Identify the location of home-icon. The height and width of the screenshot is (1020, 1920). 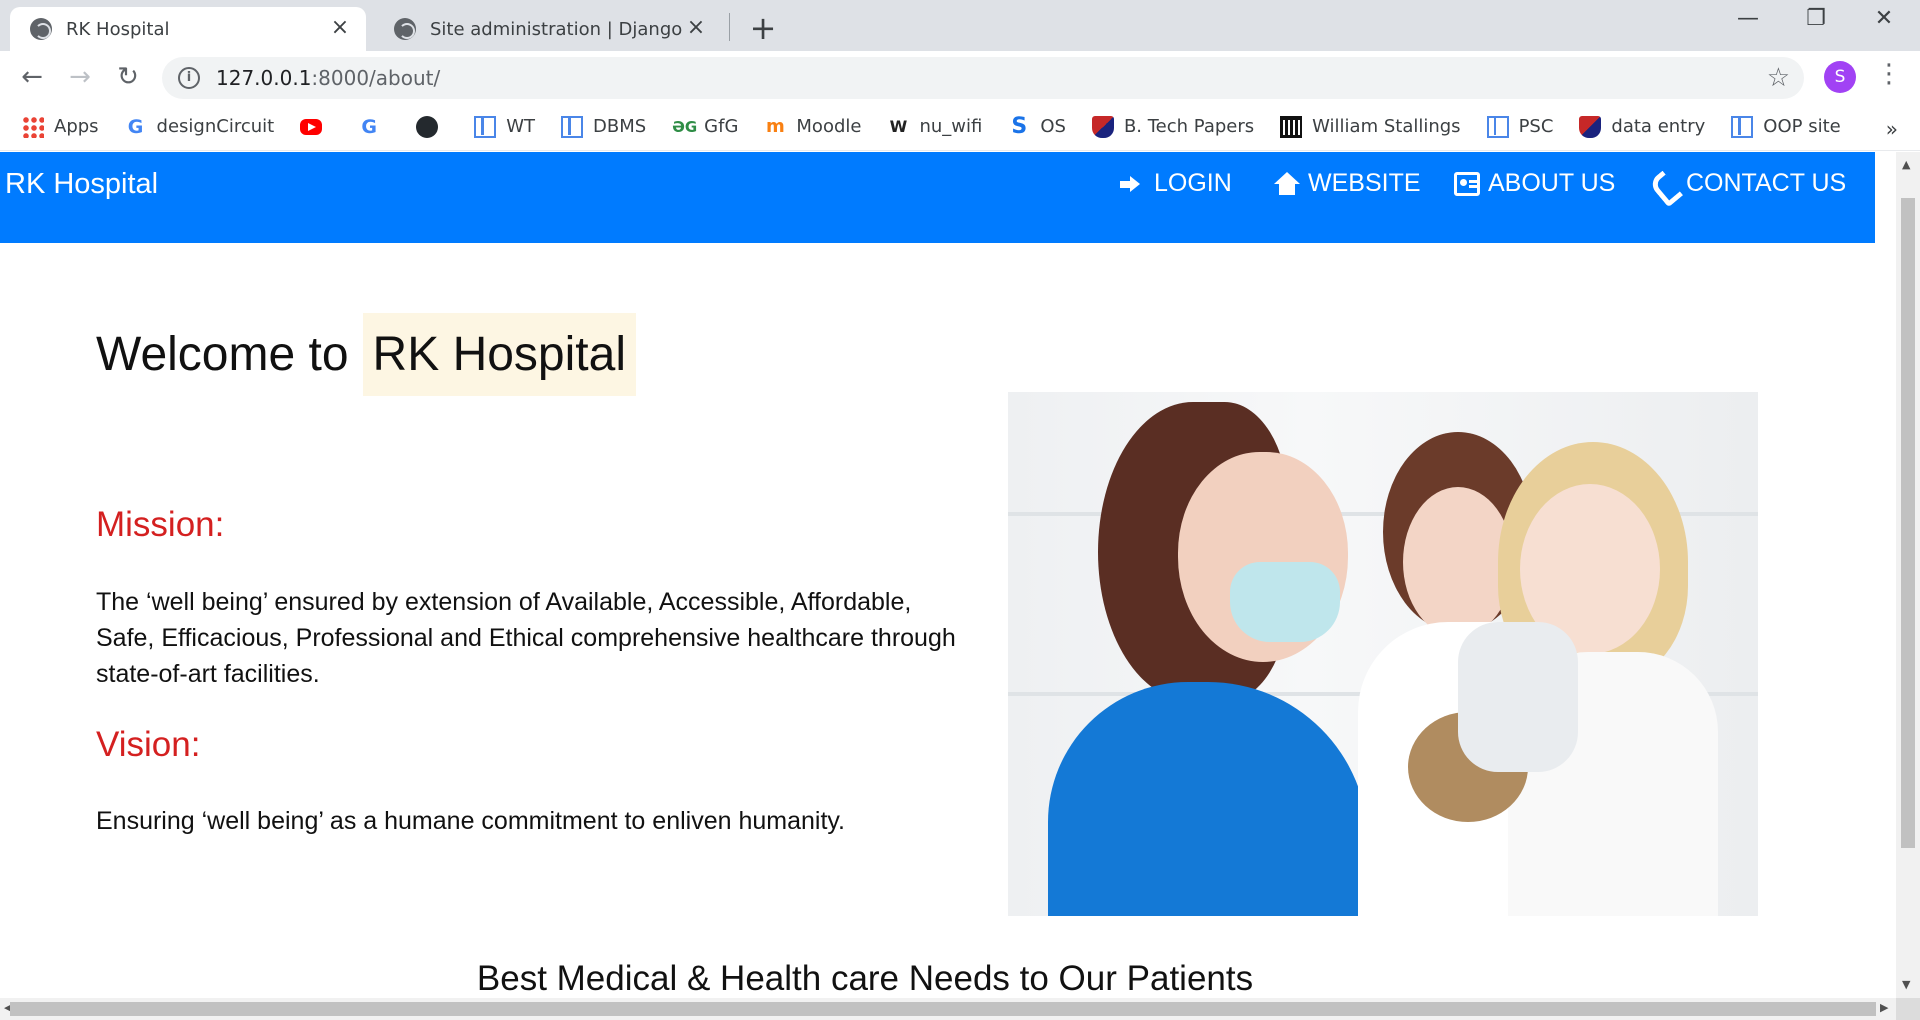
(1287, 183).